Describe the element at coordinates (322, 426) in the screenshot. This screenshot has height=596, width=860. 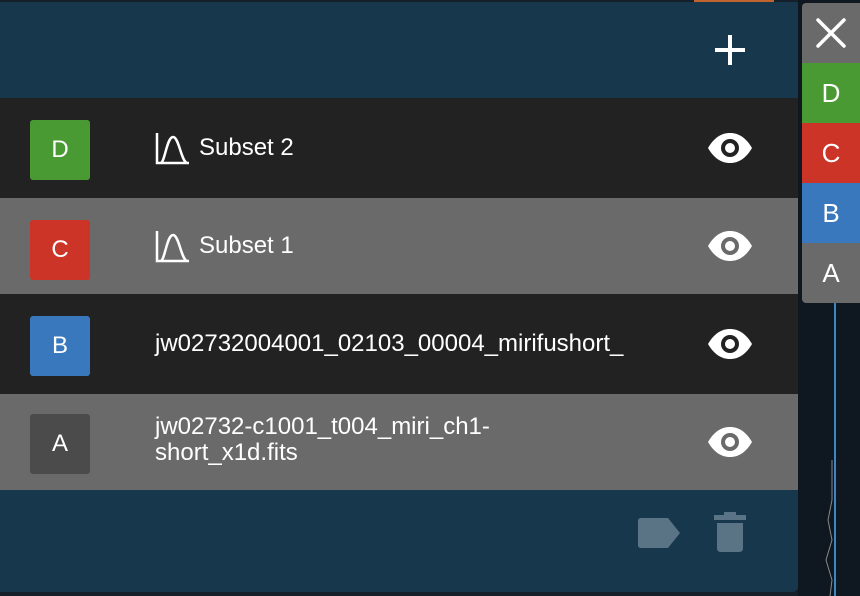
I see `layer-name-line1: jw02732-c1001_t004_miri_ch1-` at that location.